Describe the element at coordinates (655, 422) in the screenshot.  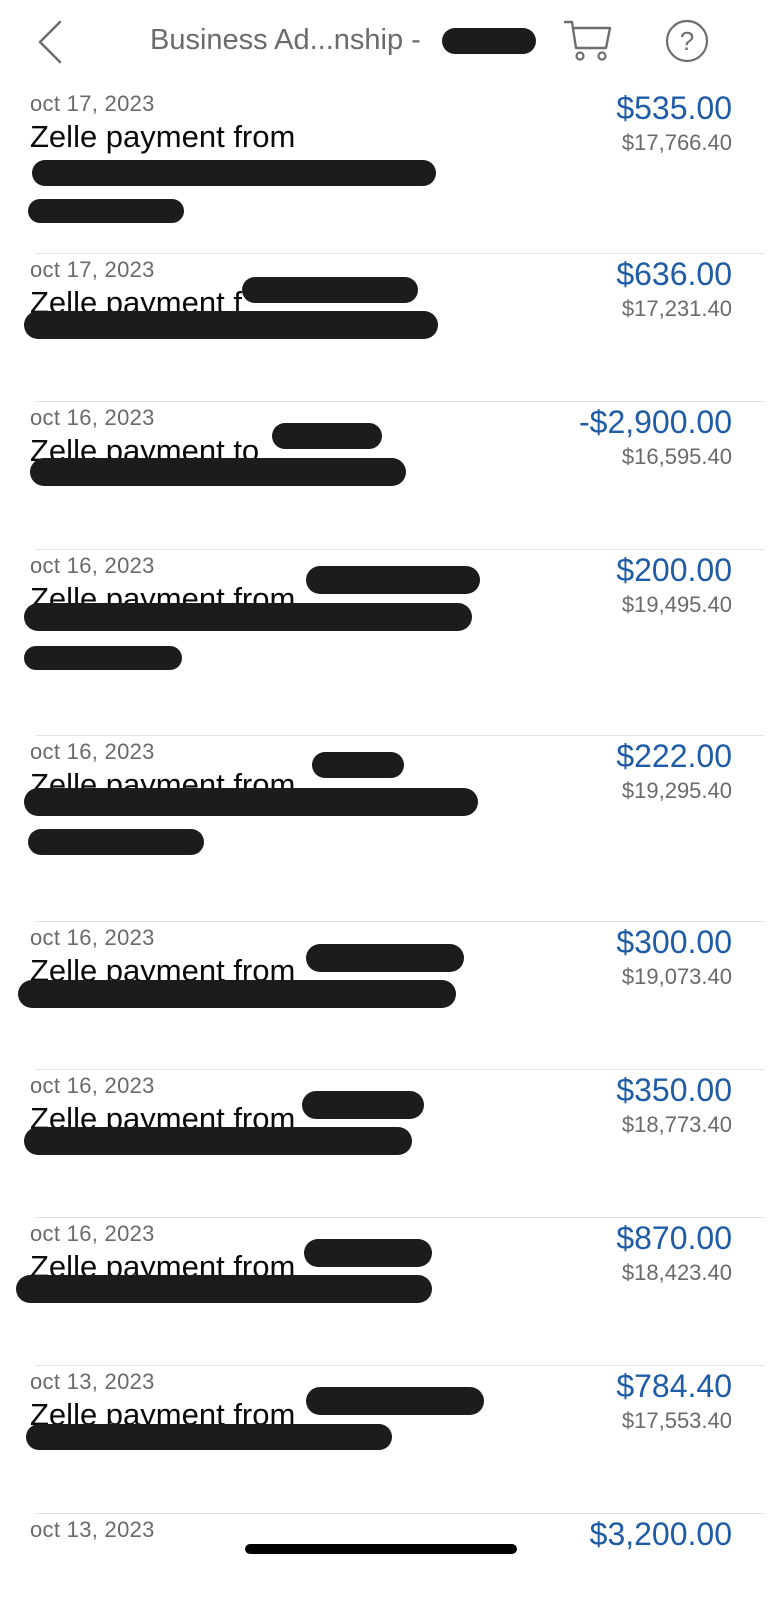
I see `transaction-amount: -$2,900.00` at that location.